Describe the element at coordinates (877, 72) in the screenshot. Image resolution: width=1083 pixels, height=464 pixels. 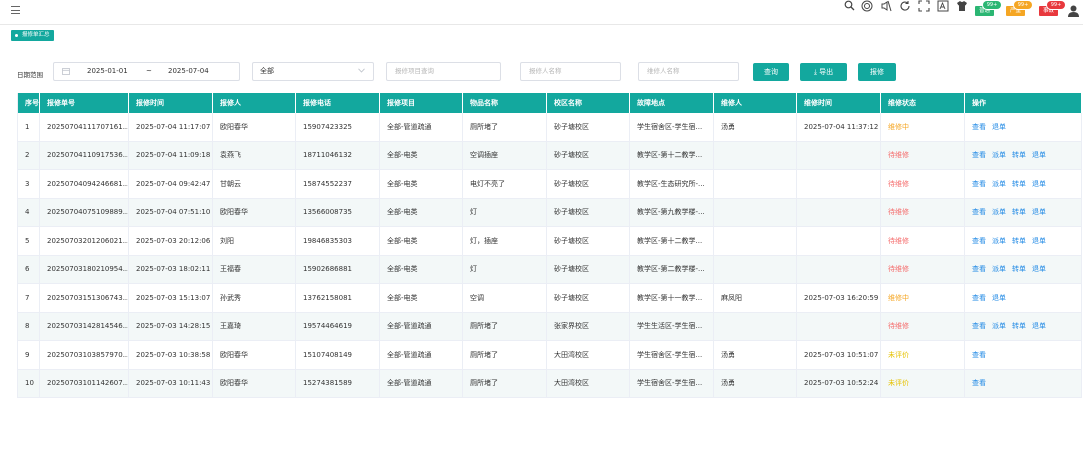
I see `report-repair-button: 报修` at that location.